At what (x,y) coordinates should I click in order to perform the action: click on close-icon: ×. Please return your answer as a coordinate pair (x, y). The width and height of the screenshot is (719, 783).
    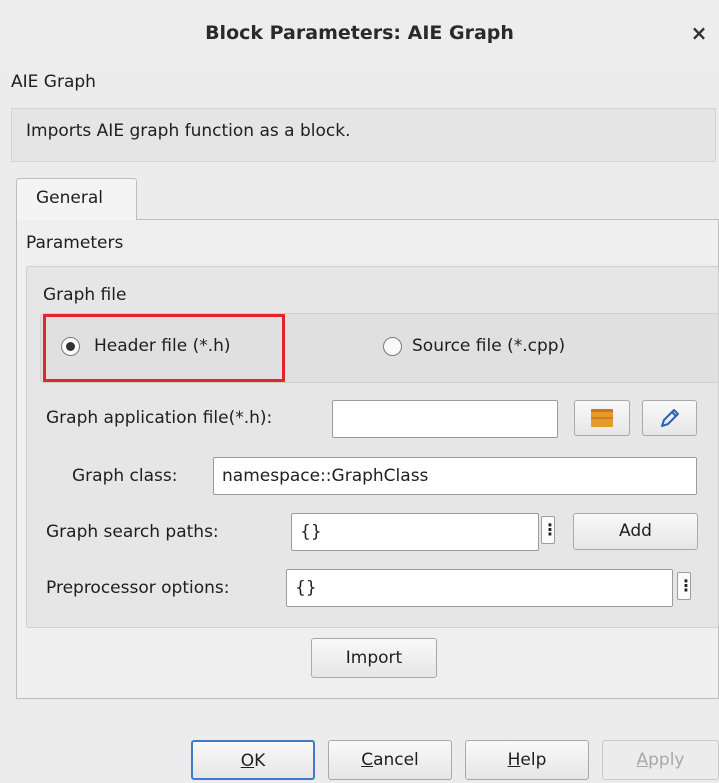
    Looking at the image, I should click on (699, 33).